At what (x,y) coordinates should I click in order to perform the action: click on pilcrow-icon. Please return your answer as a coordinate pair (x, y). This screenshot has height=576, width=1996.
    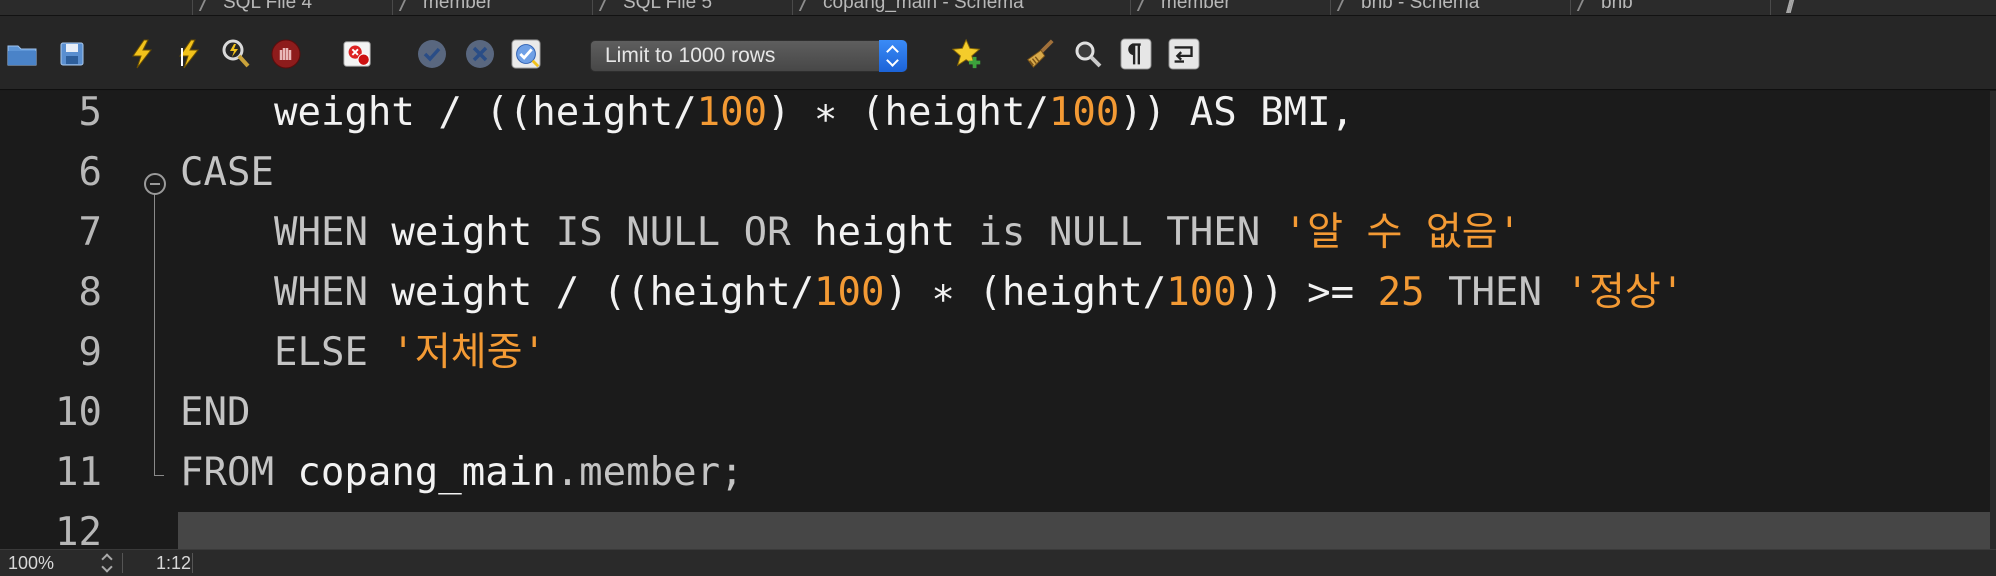
    Looking at the image, I should click on (1136, 54).